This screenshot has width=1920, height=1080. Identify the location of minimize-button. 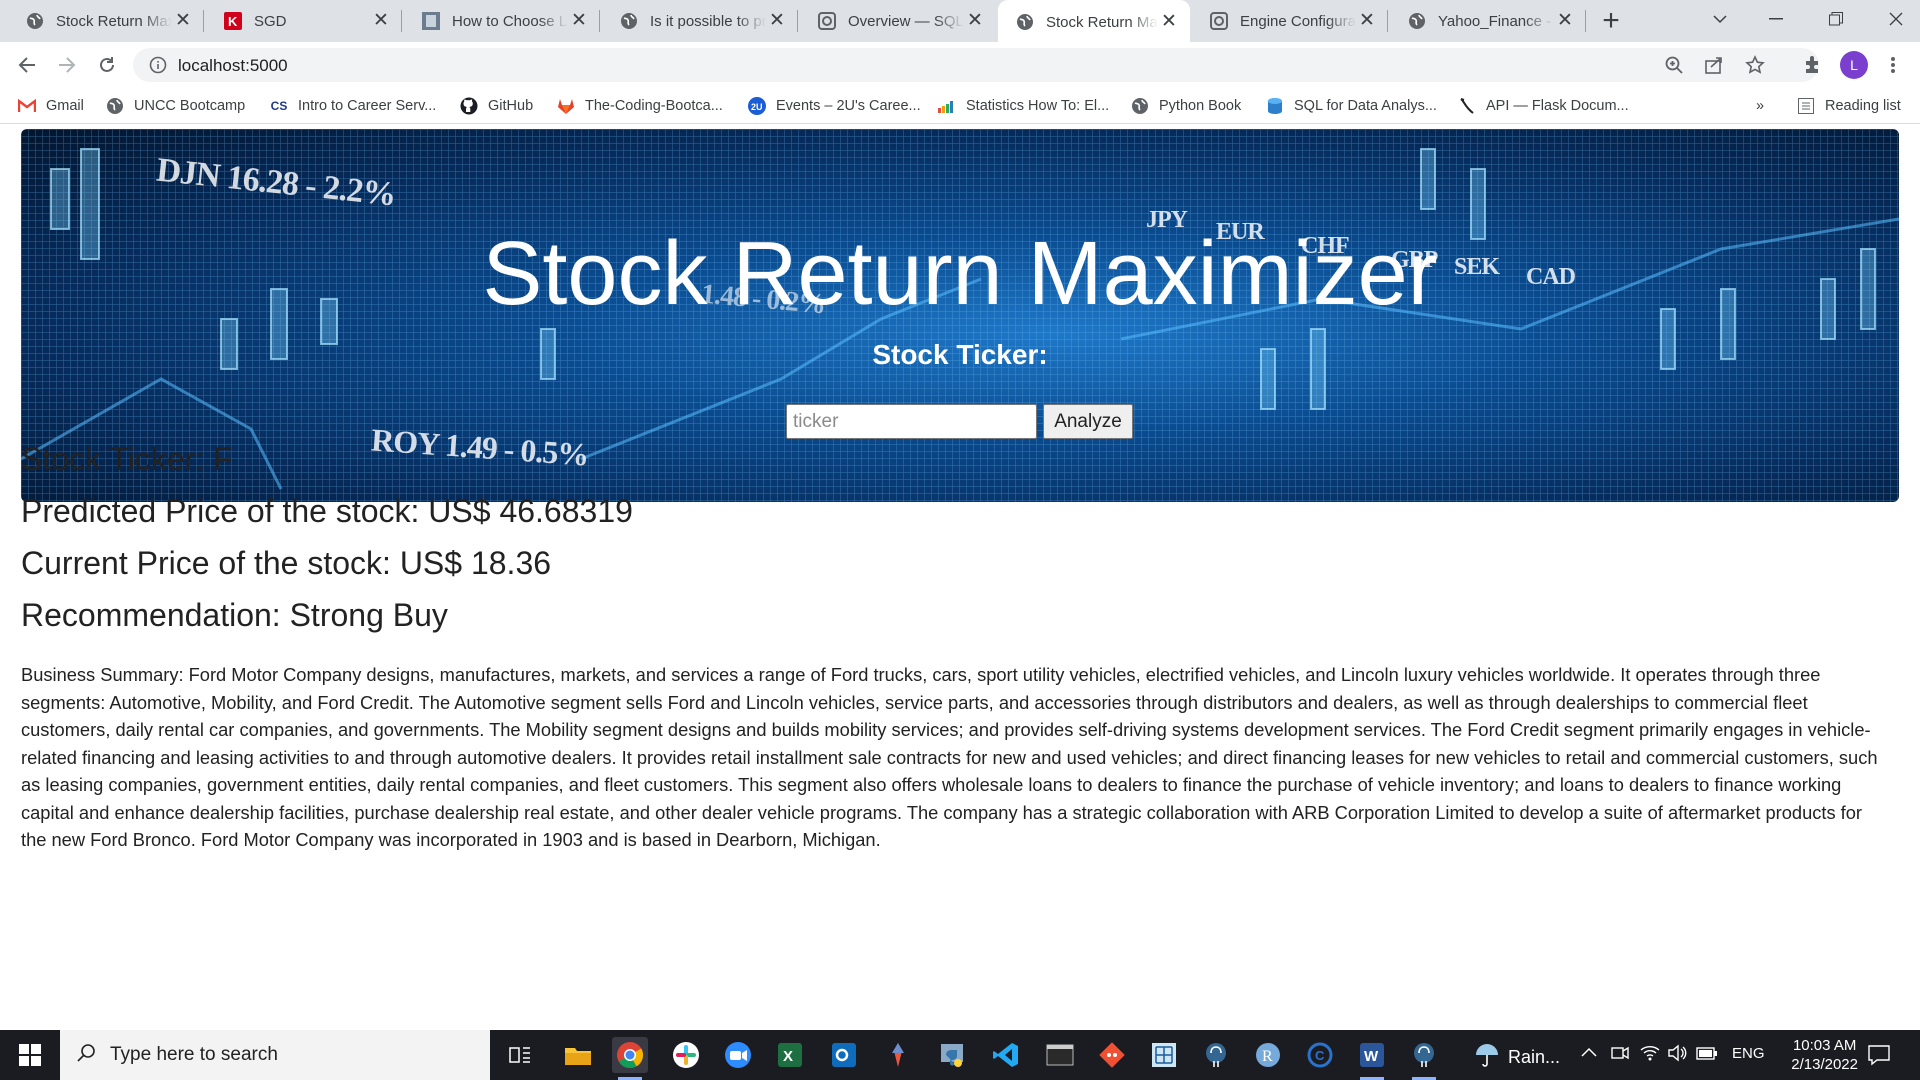
(1776, 19).